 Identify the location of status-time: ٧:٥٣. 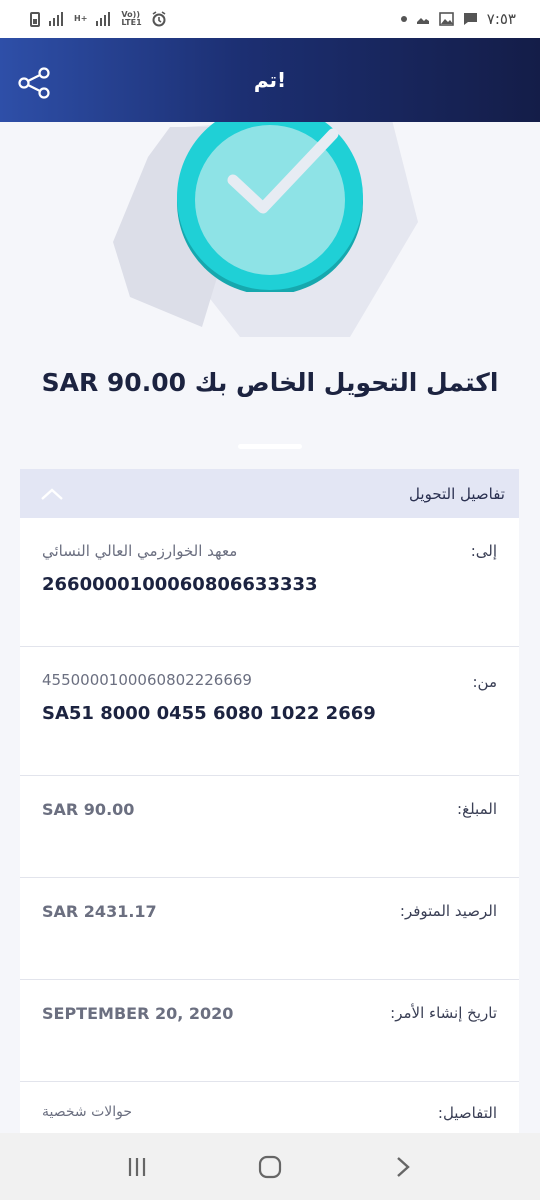
(501, 19).